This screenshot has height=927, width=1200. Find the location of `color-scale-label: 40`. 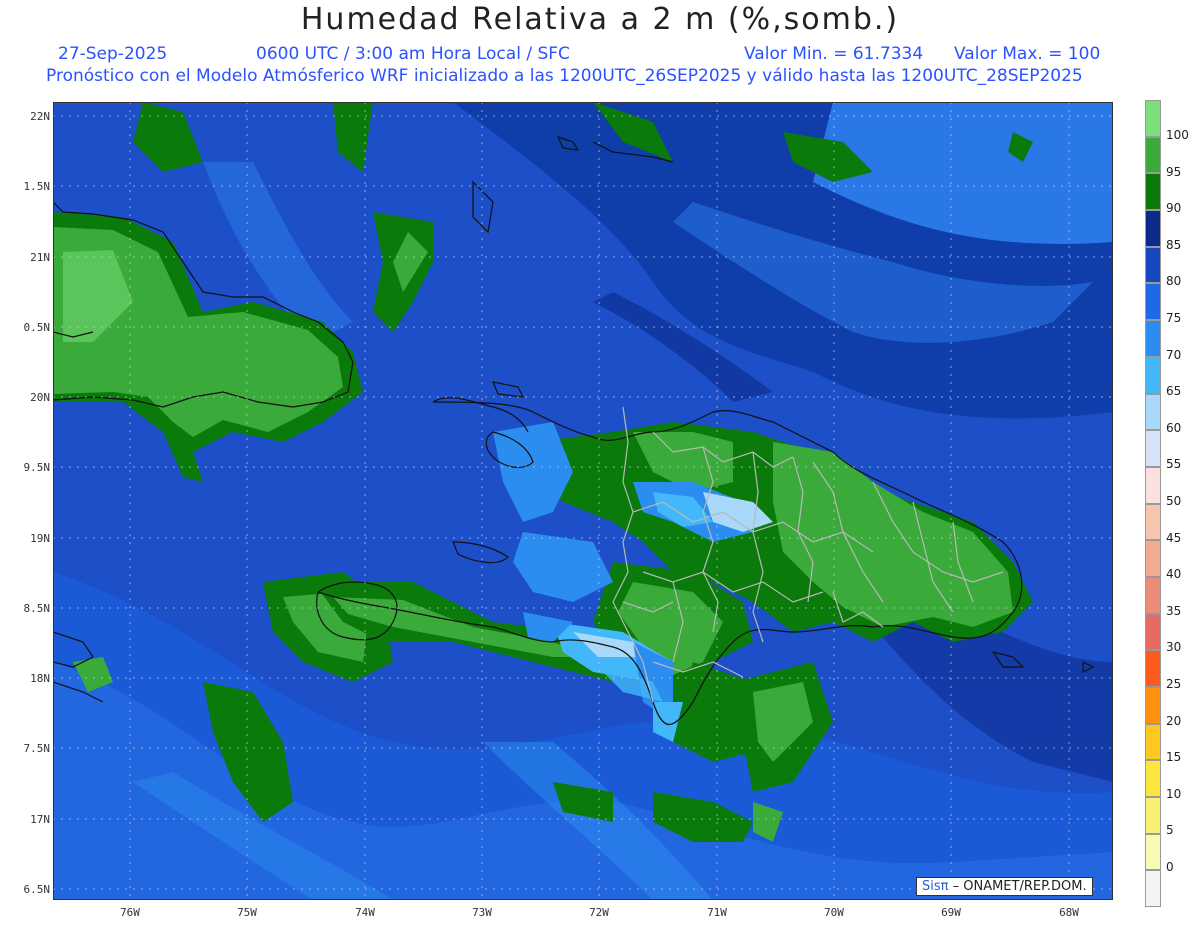

color-scale-label: 40 is located at coordinates (1174, 574).